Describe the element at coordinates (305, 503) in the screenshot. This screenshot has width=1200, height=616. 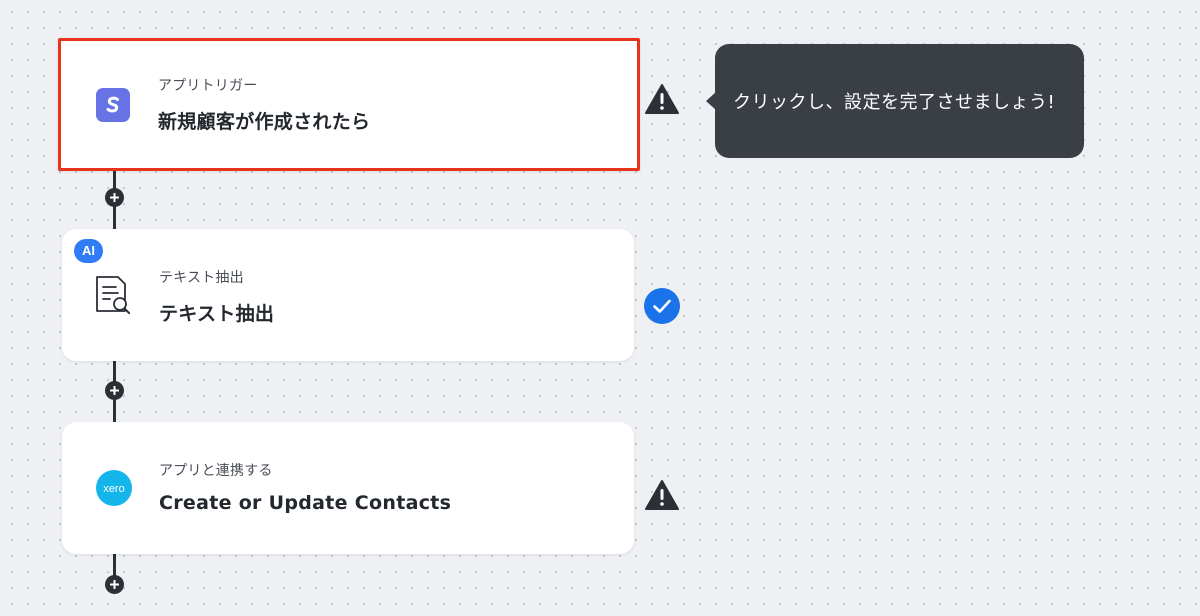
I see `step-title: Create or Update Contacts` at that location.